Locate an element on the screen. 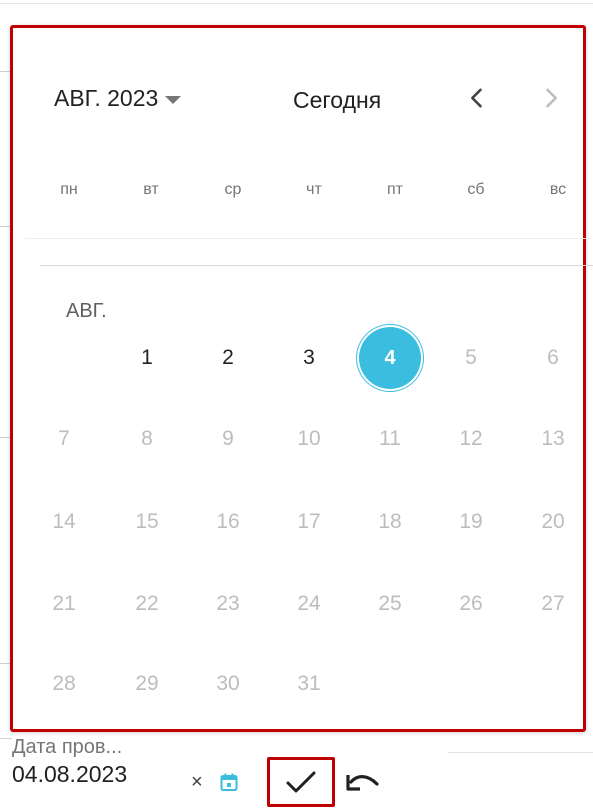  day-cell: 11 is located at coordinates (390, 439).